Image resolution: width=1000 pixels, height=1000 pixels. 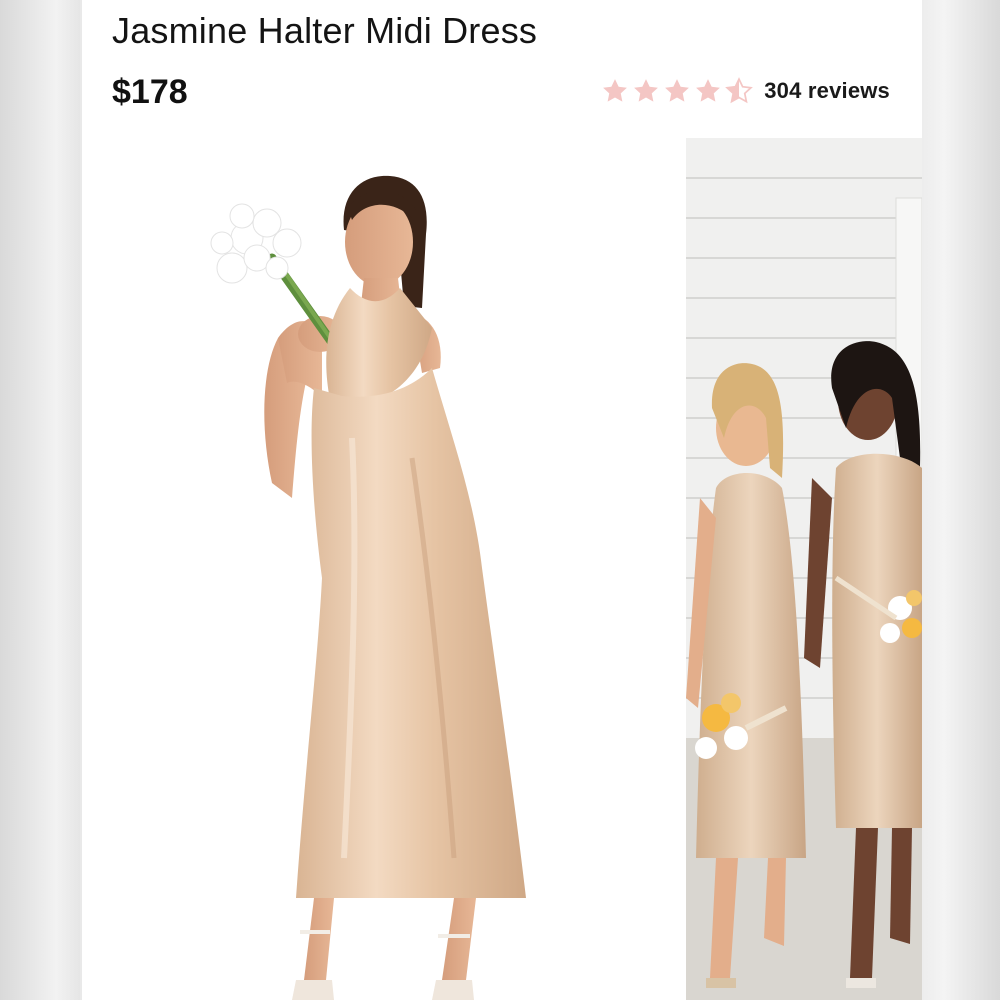 What do you see at coordinates (325, 30) in the screenshot?
I see `product-title: Jasmine Halter Midi Dress` at bounding box center [325, 30].